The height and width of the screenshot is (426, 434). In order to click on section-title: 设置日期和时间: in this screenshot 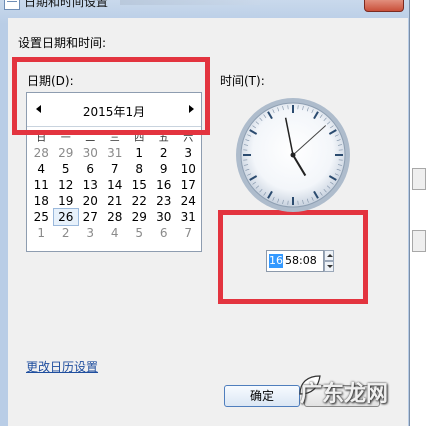, I will do `click(62, 43)`.